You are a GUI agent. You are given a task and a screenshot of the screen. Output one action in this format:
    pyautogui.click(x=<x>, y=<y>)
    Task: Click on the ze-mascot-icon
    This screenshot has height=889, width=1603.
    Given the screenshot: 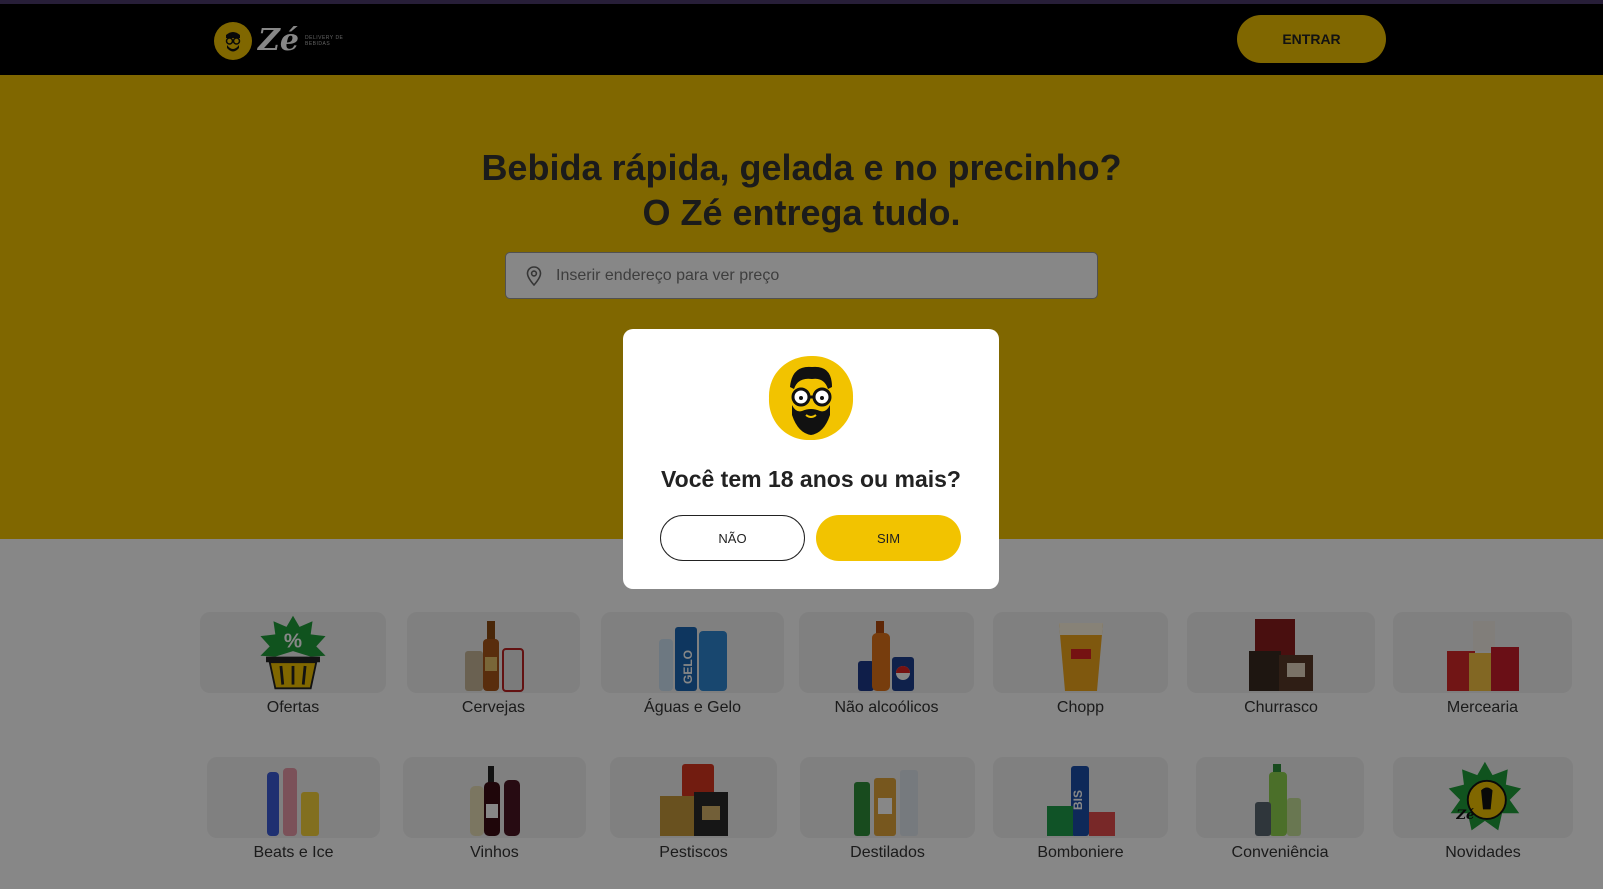 What is the action you would take?
    pyautogui.click(x=811, y=398)
    